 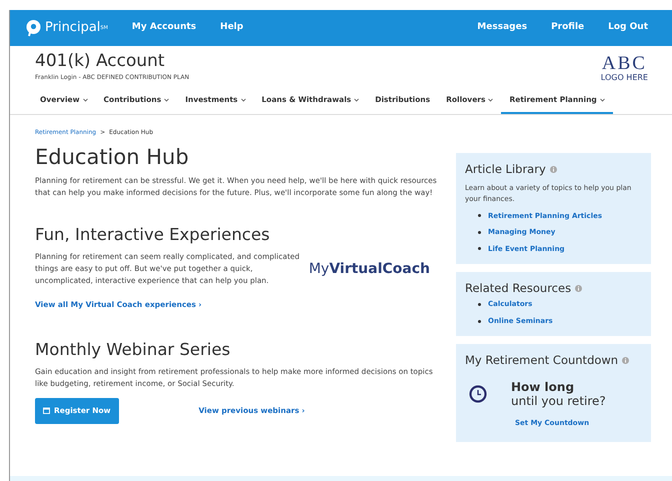 What do you see at coordinates (369, 269) in the screenshot?
I see `coach-logo: MyVirtualCoach` at bounding box center [369, 269].